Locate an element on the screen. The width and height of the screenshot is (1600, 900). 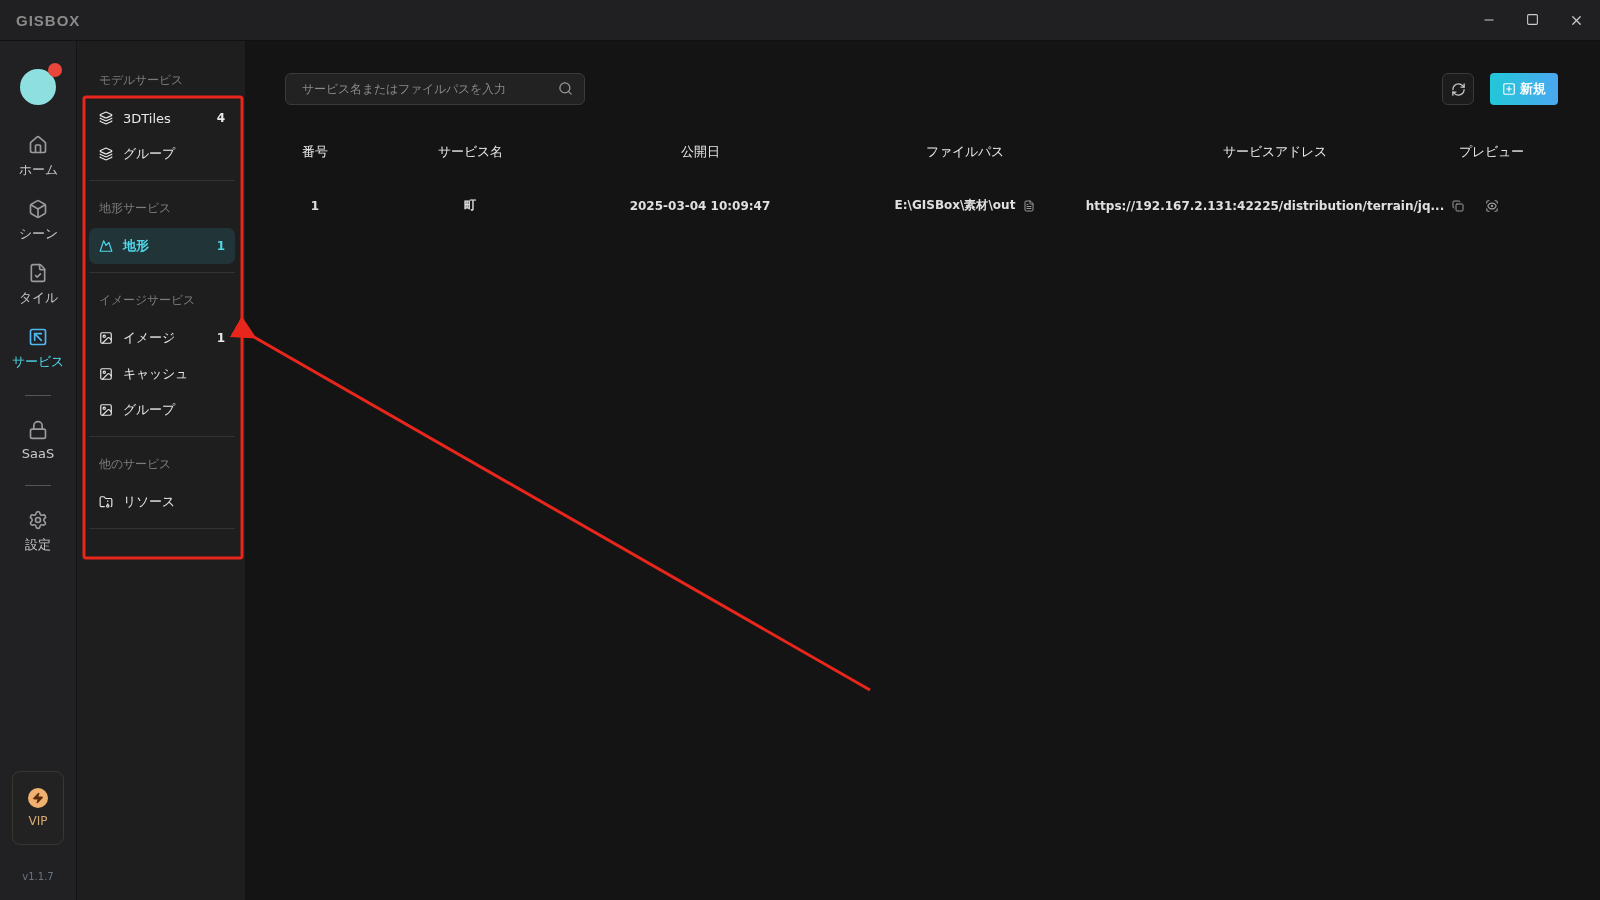
settings-icon is located at coordinates (38, 520).